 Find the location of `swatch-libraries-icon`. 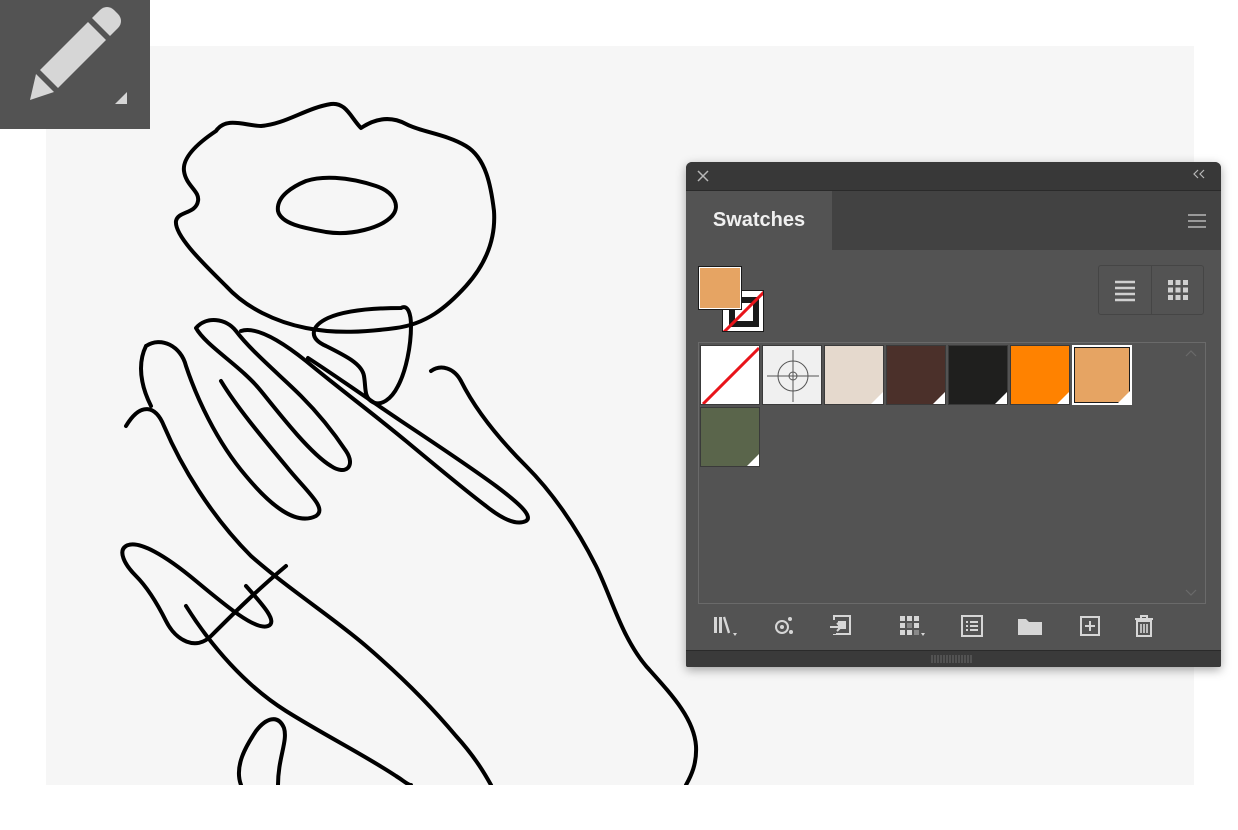

swatch-libraries-icon is located at coordinates (725, 626).